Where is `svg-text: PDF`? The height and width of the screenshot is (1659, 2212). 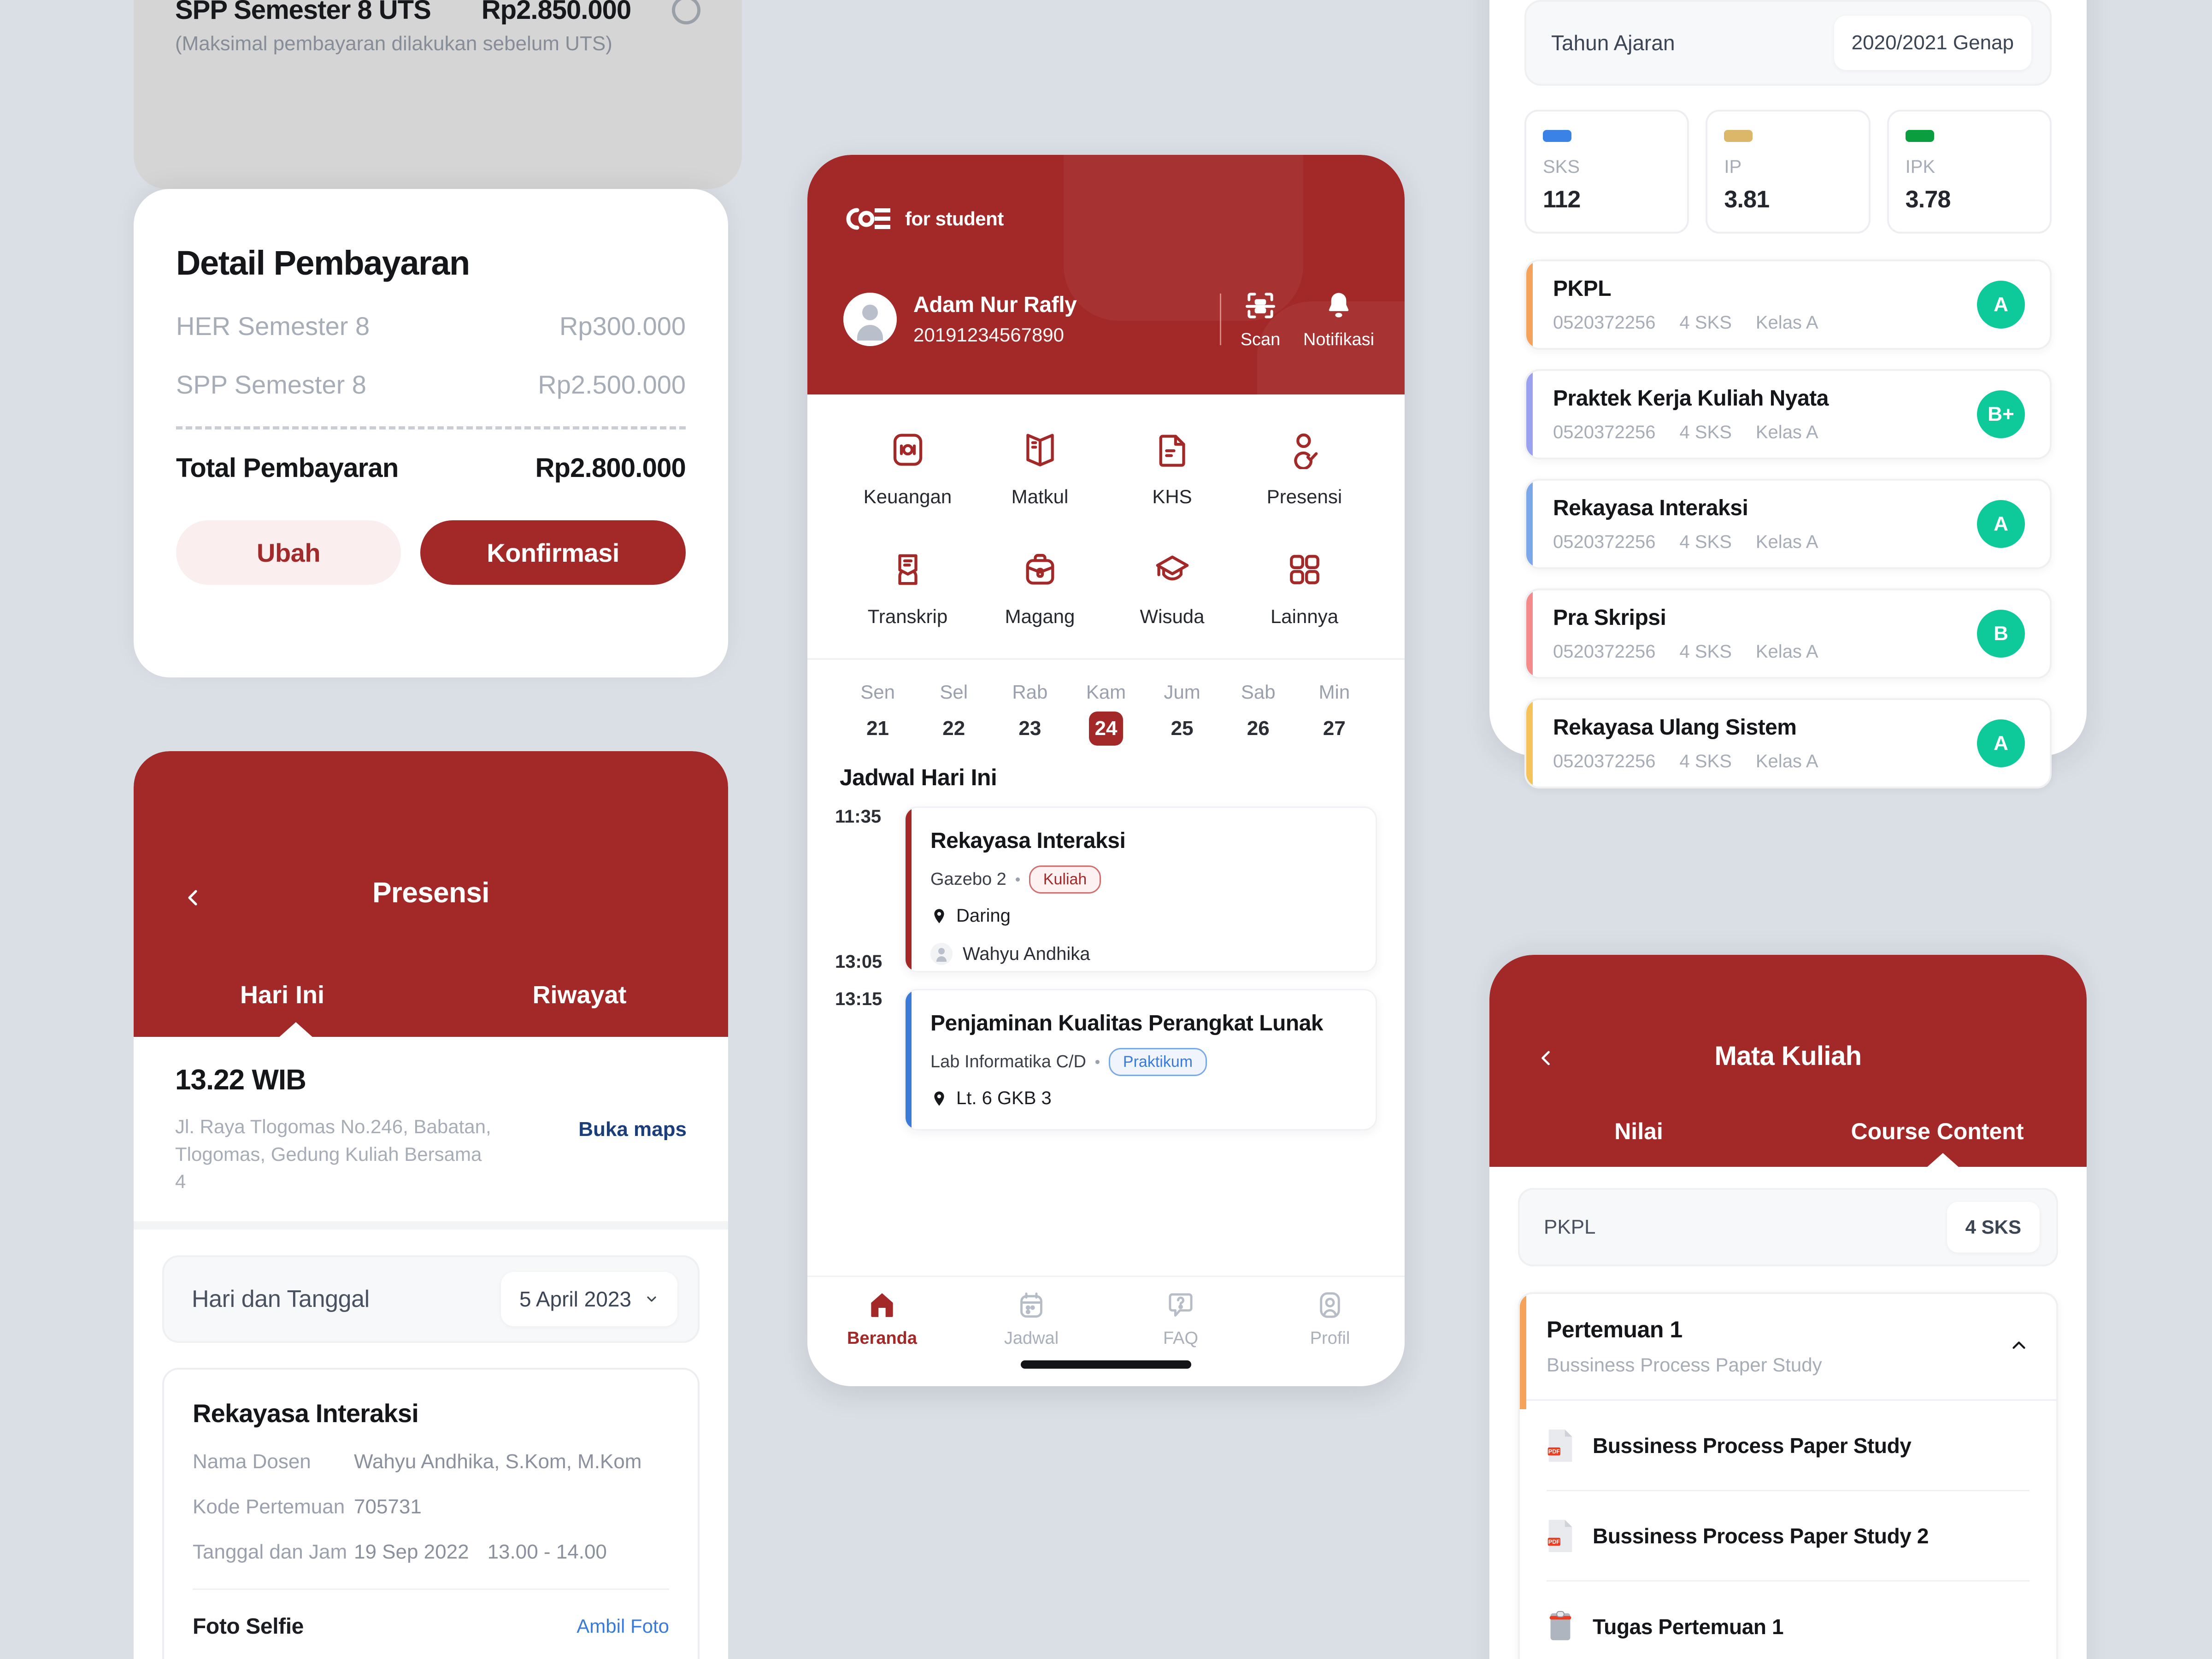 svg-text: PDF is located at coordinates (1554, 1542).